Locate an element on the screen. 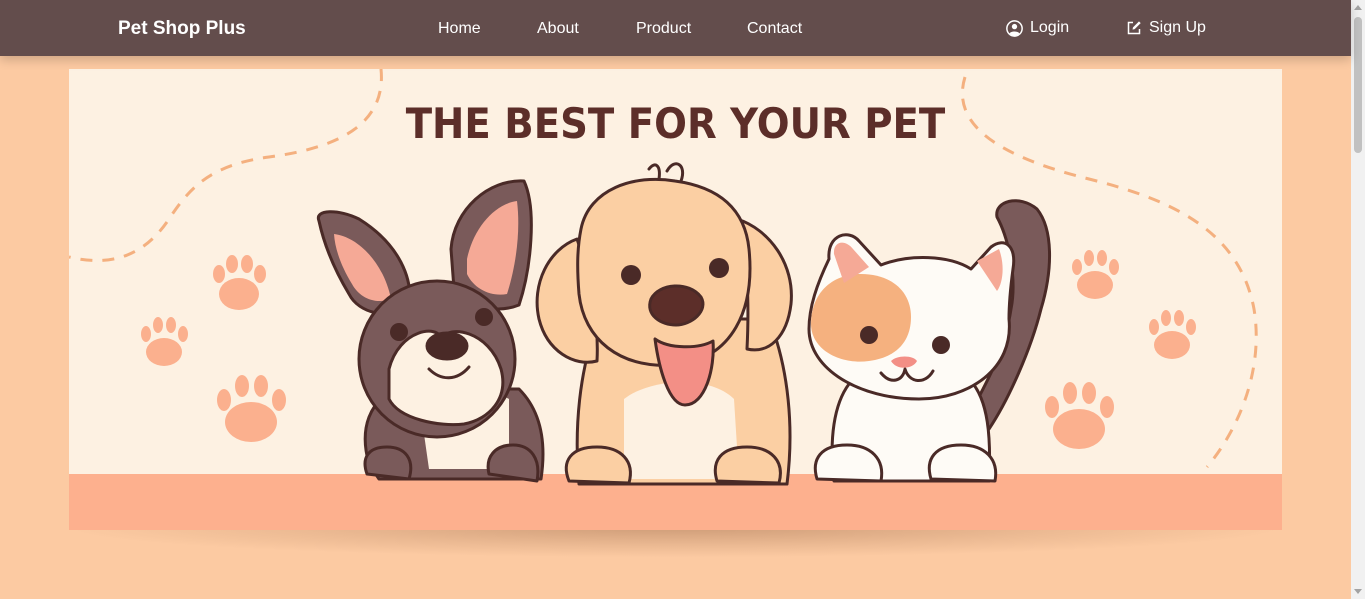  dog-golden-puppy-icon is located at coordinates (664, 324).